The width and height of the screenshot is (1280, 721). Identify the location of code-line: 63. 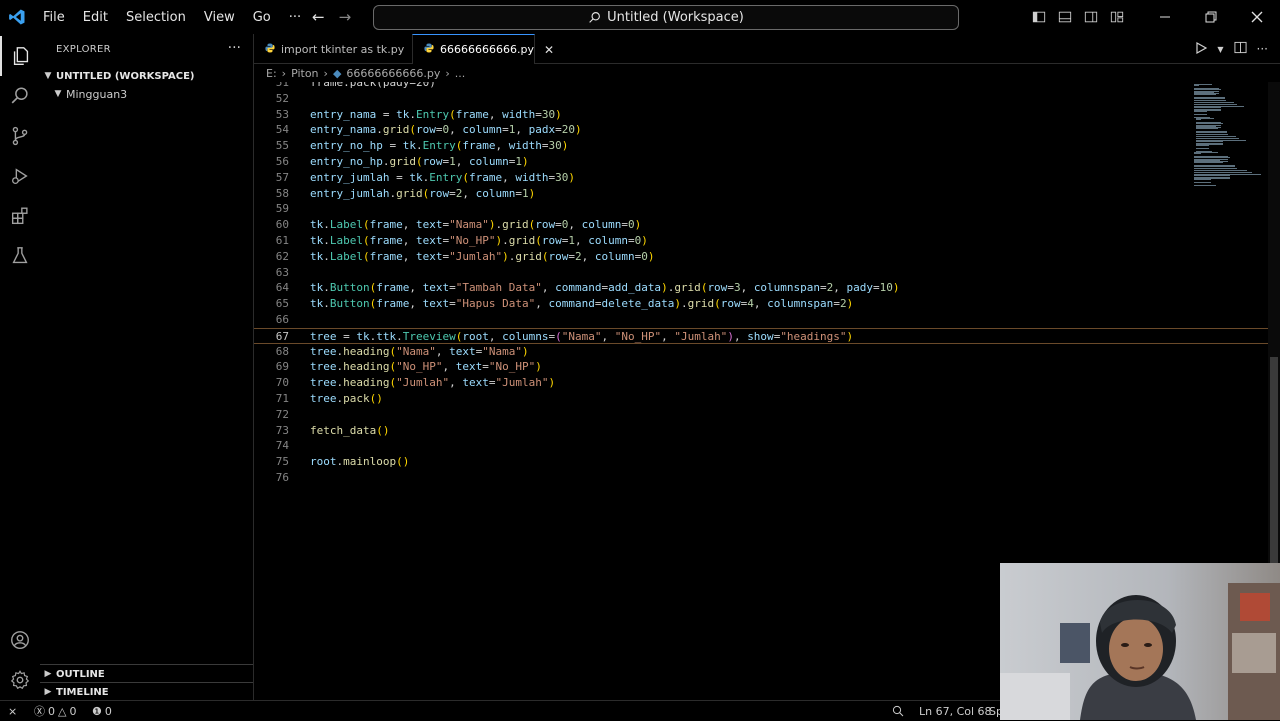
(761, 273).